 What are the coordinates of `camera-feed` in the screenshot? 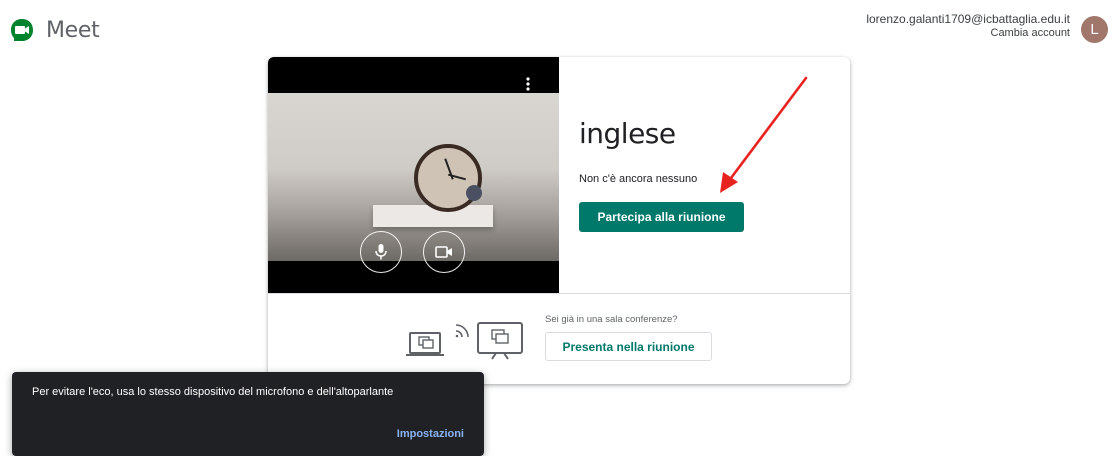 It's located at (413, 177).